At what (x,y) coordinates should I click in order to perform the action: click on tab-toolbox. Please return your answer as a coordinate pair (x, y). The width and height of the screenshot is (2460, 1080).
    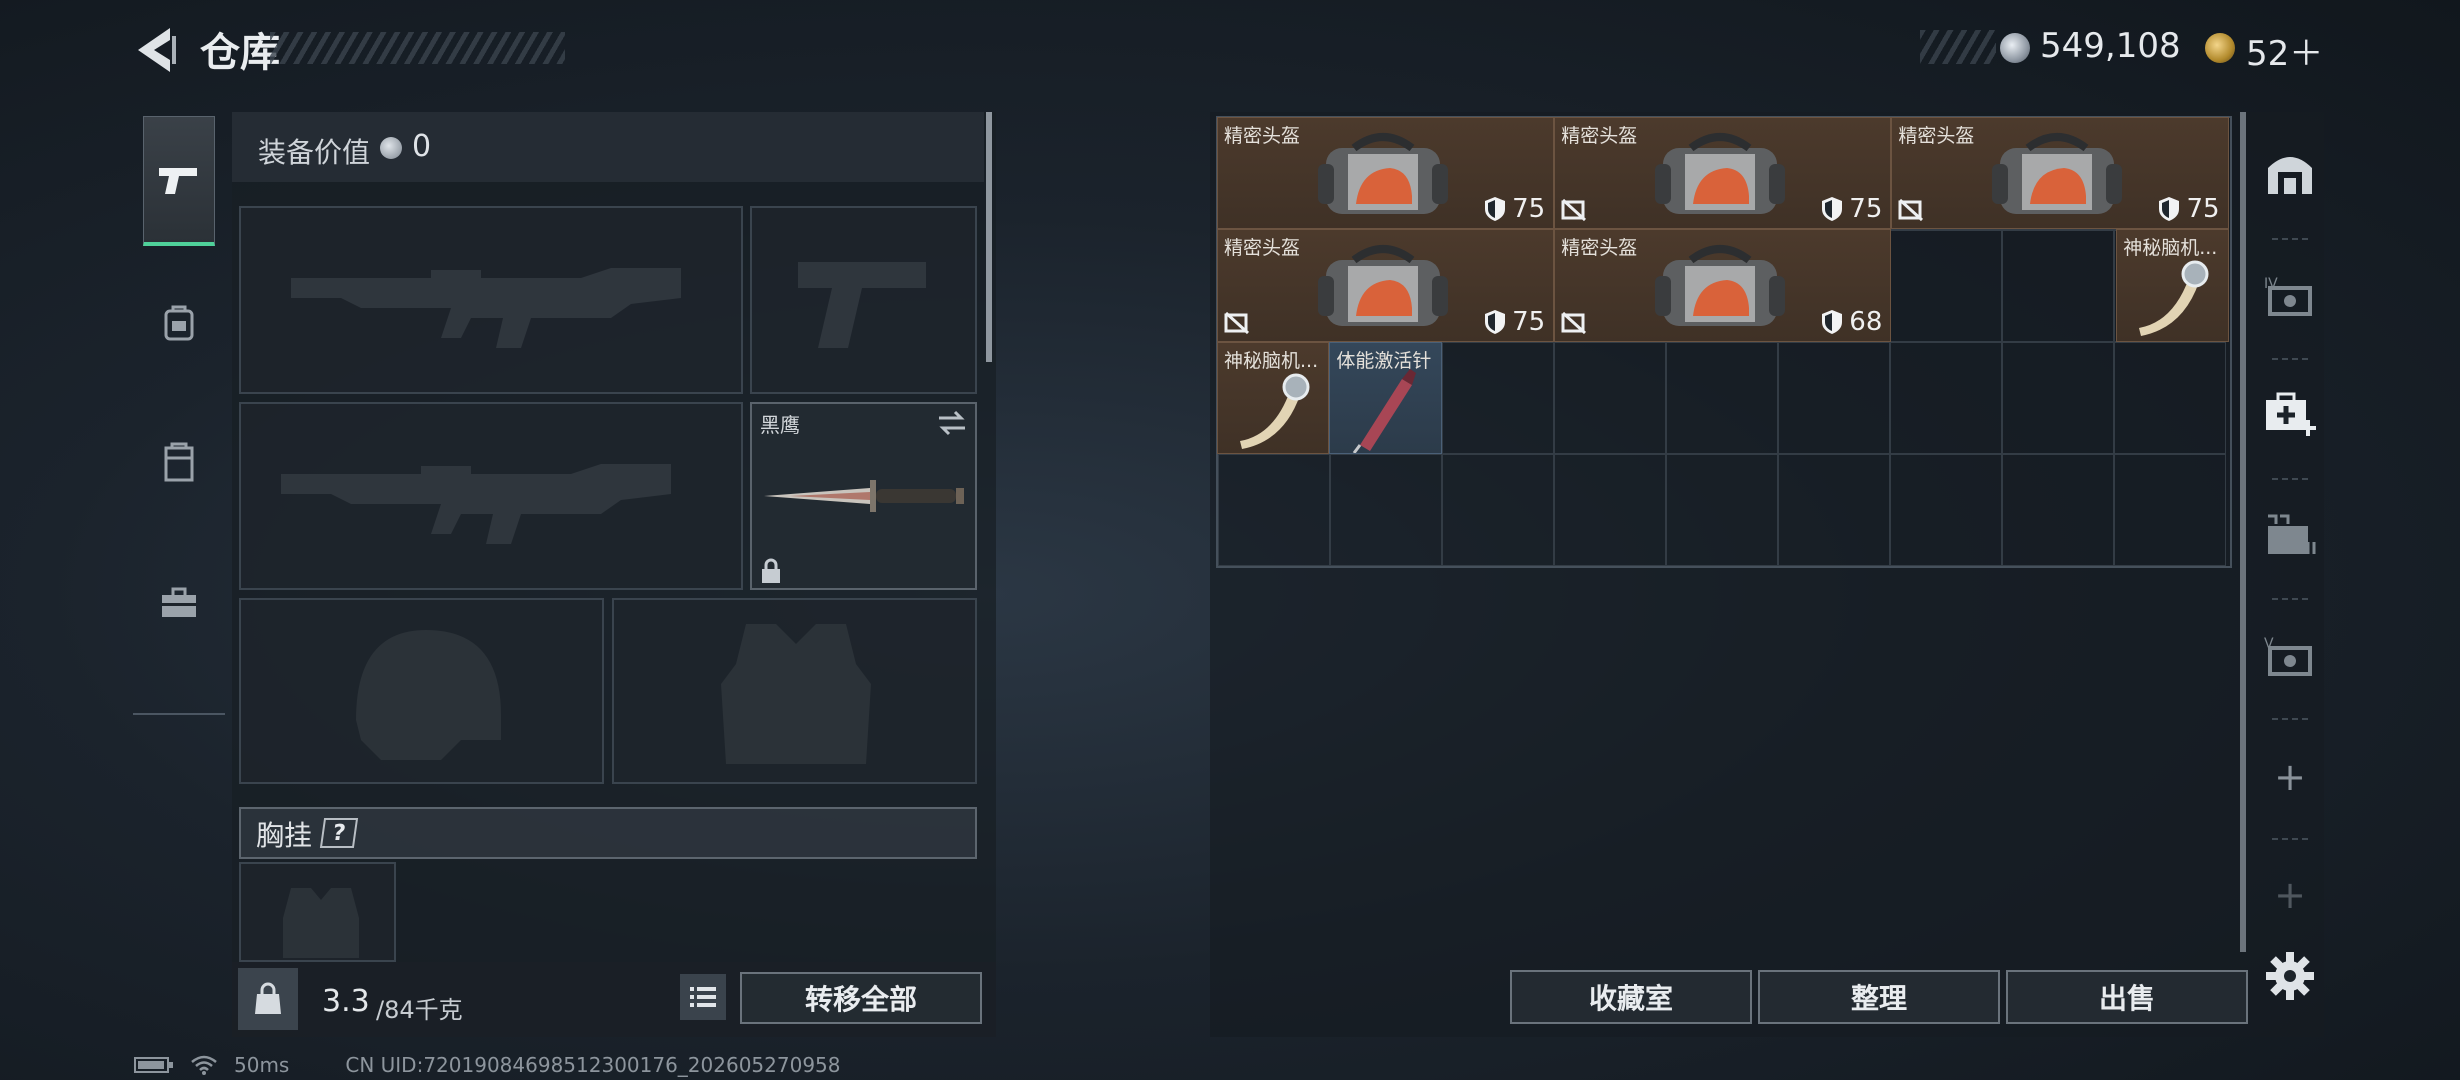
    Looking at the image, I should click on (179, 603).